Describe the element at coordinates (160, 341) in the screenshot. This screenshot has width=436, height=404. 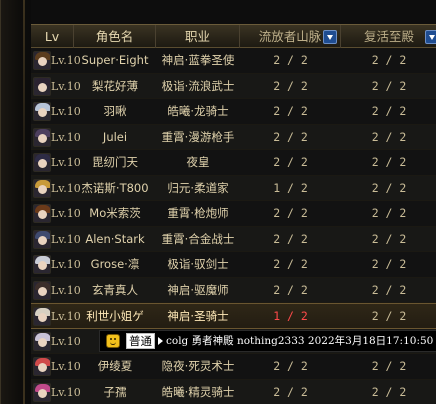
I see `arrow-right-icon` at that location.